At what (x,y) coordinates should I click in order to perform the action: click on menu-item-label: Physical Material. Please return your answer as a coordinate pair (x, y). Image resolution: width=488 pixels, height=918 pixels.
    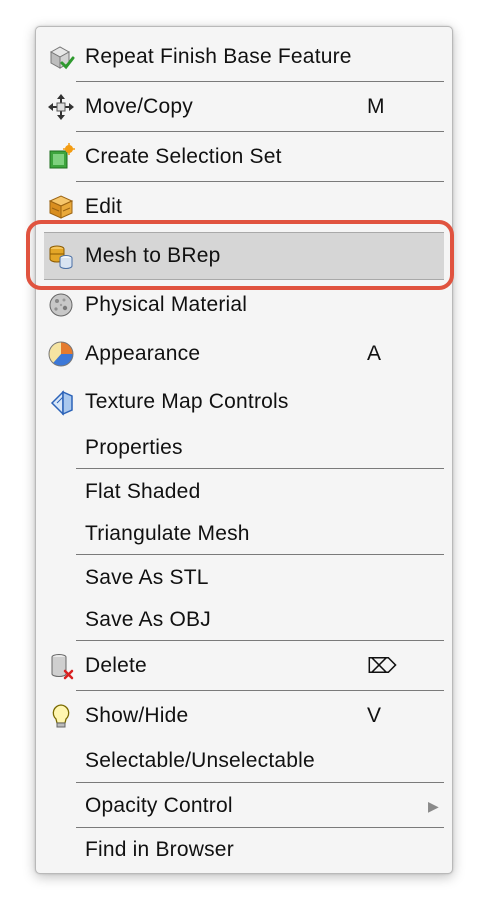
    Looking at the image, I should click on (166, 304).